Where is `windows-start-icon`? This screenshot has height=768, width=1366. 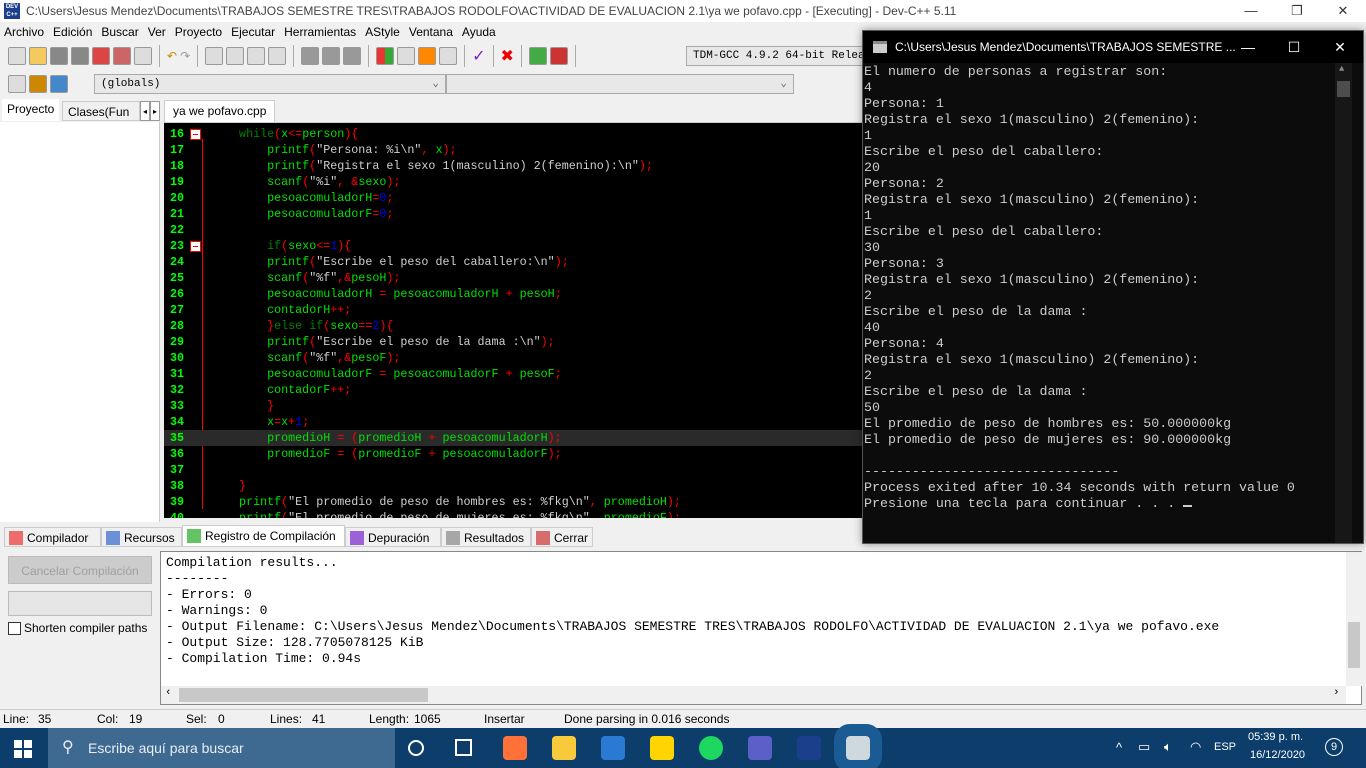 windows-start-icon is located at coordinates (23, 749).